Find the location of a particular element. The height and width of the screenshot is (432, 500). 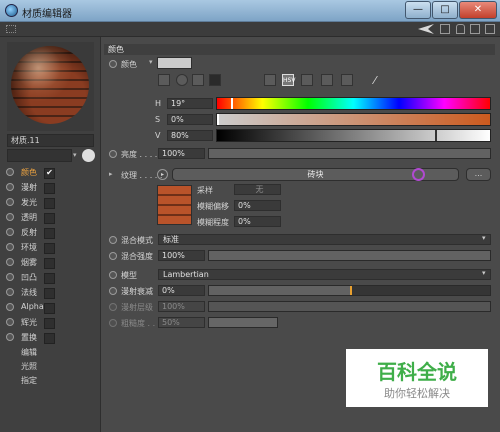

diffuse-falloff-anim-dot is located at coordinates (113, 291).